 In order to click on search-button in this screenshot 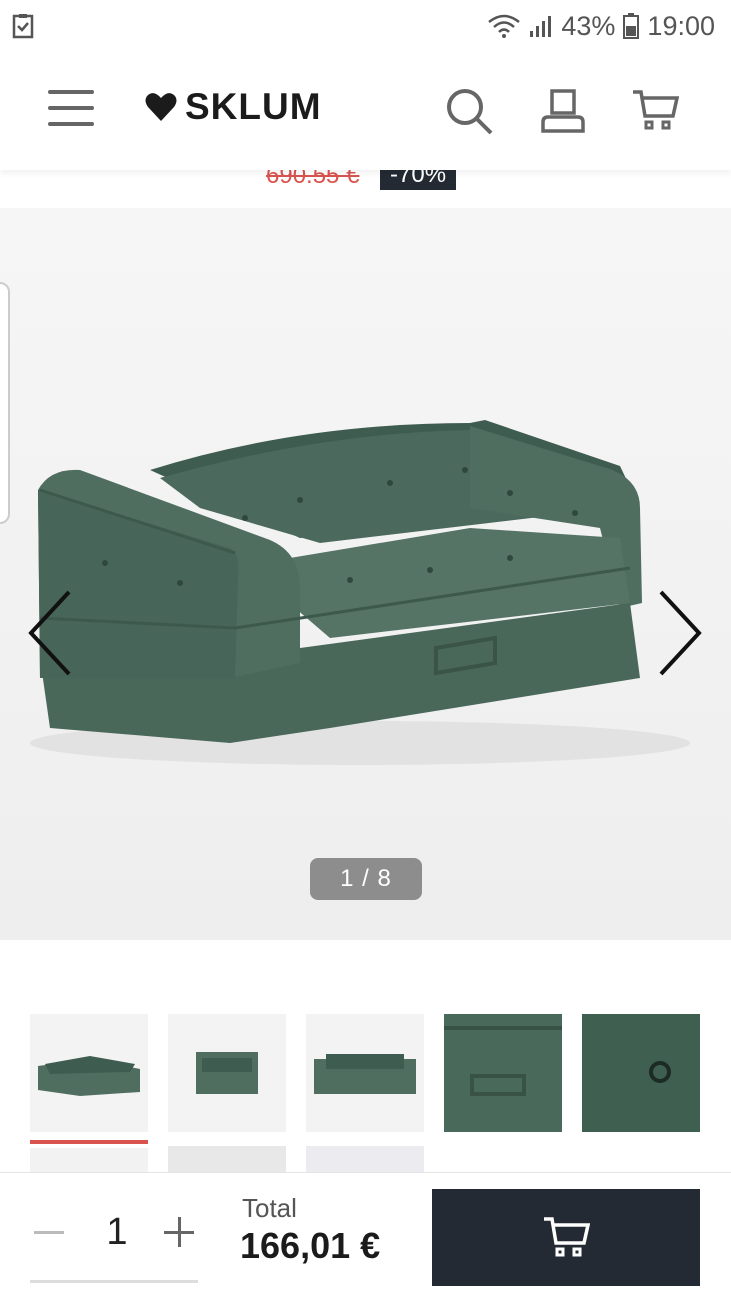, I will do `click(469, 111)`.